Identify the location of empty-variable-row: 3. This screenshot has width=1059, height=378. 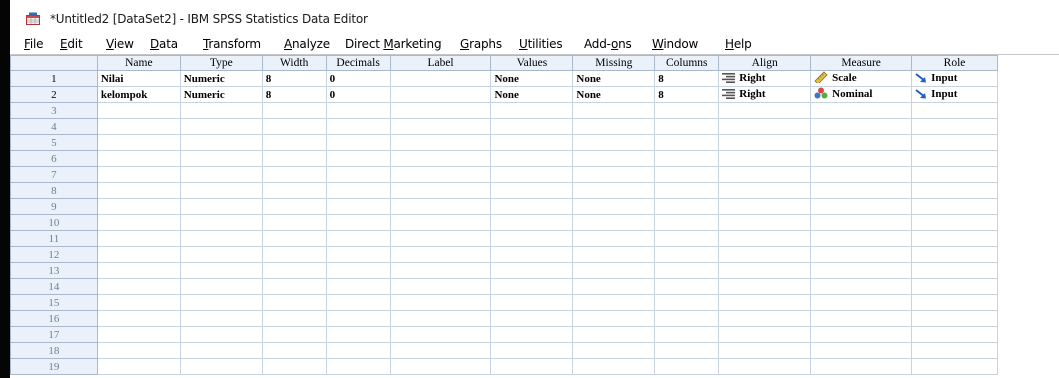
(534, 110).